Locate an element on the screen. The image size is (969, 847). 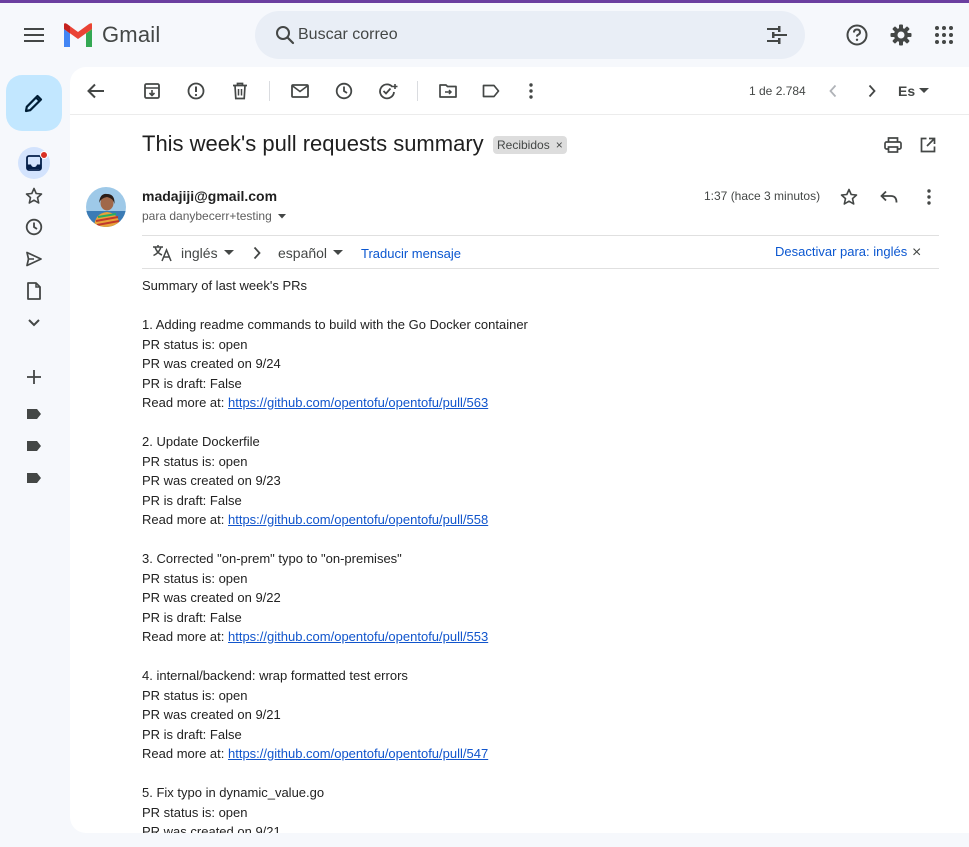
disable-translation-link: Desactivar para: inglés is located at coordinates (841, 251).